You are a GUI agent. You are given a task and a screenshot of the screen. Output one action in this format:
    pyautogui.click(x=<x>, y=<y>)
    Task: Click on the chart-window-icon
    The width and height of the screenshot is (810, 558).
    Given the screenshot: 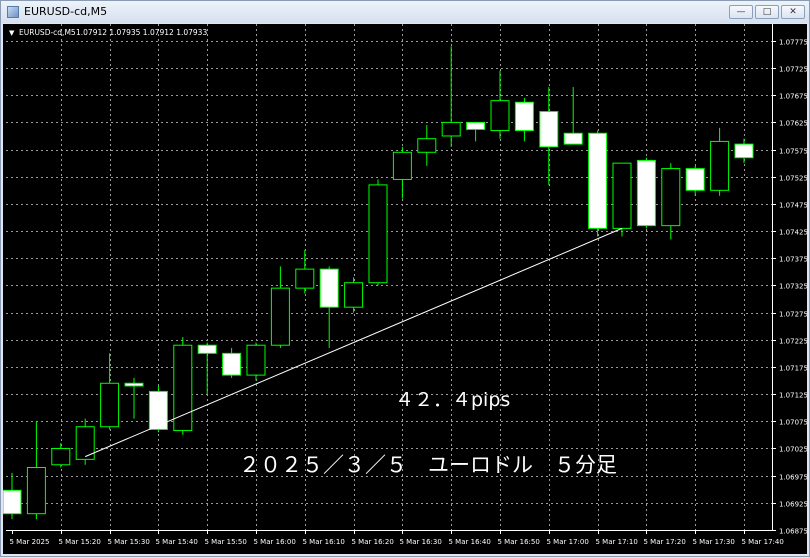 What is the action you would take?
    pyautogui.click(x=13, y=12)
    